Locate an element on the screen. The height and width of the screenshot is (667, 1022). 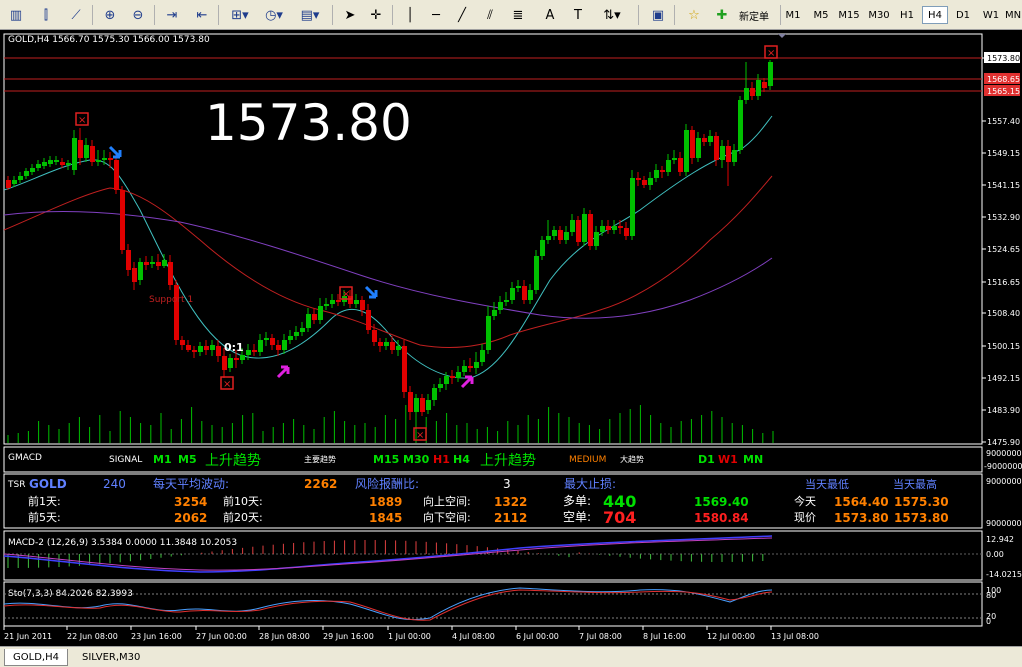
gmacd-tf-h4: H4 is located at coordinates (461, 459).